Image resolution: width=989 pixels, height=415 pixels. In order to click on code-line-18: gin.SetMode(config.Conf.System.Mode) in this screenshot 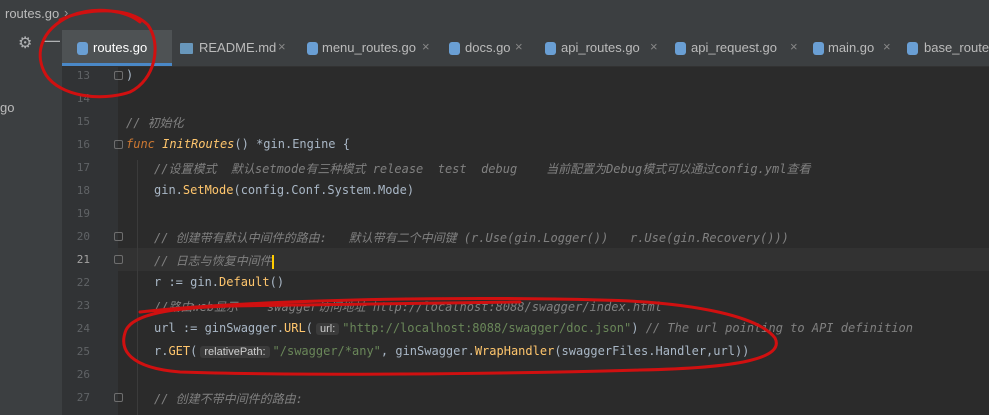, I will do `click(284, 190)`.